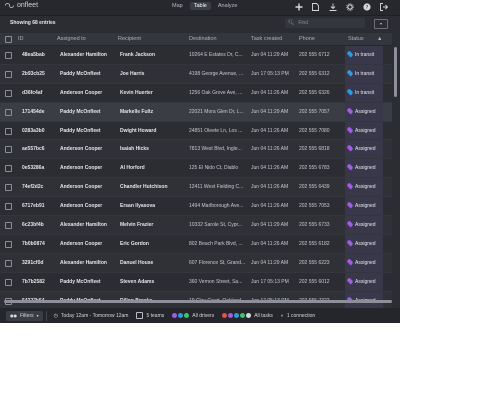 This screenshot has width=500, height=405. Describe the element at coordinates (247, 316) in the screenshot. I see `tasks-filter: All tasks` at that location.